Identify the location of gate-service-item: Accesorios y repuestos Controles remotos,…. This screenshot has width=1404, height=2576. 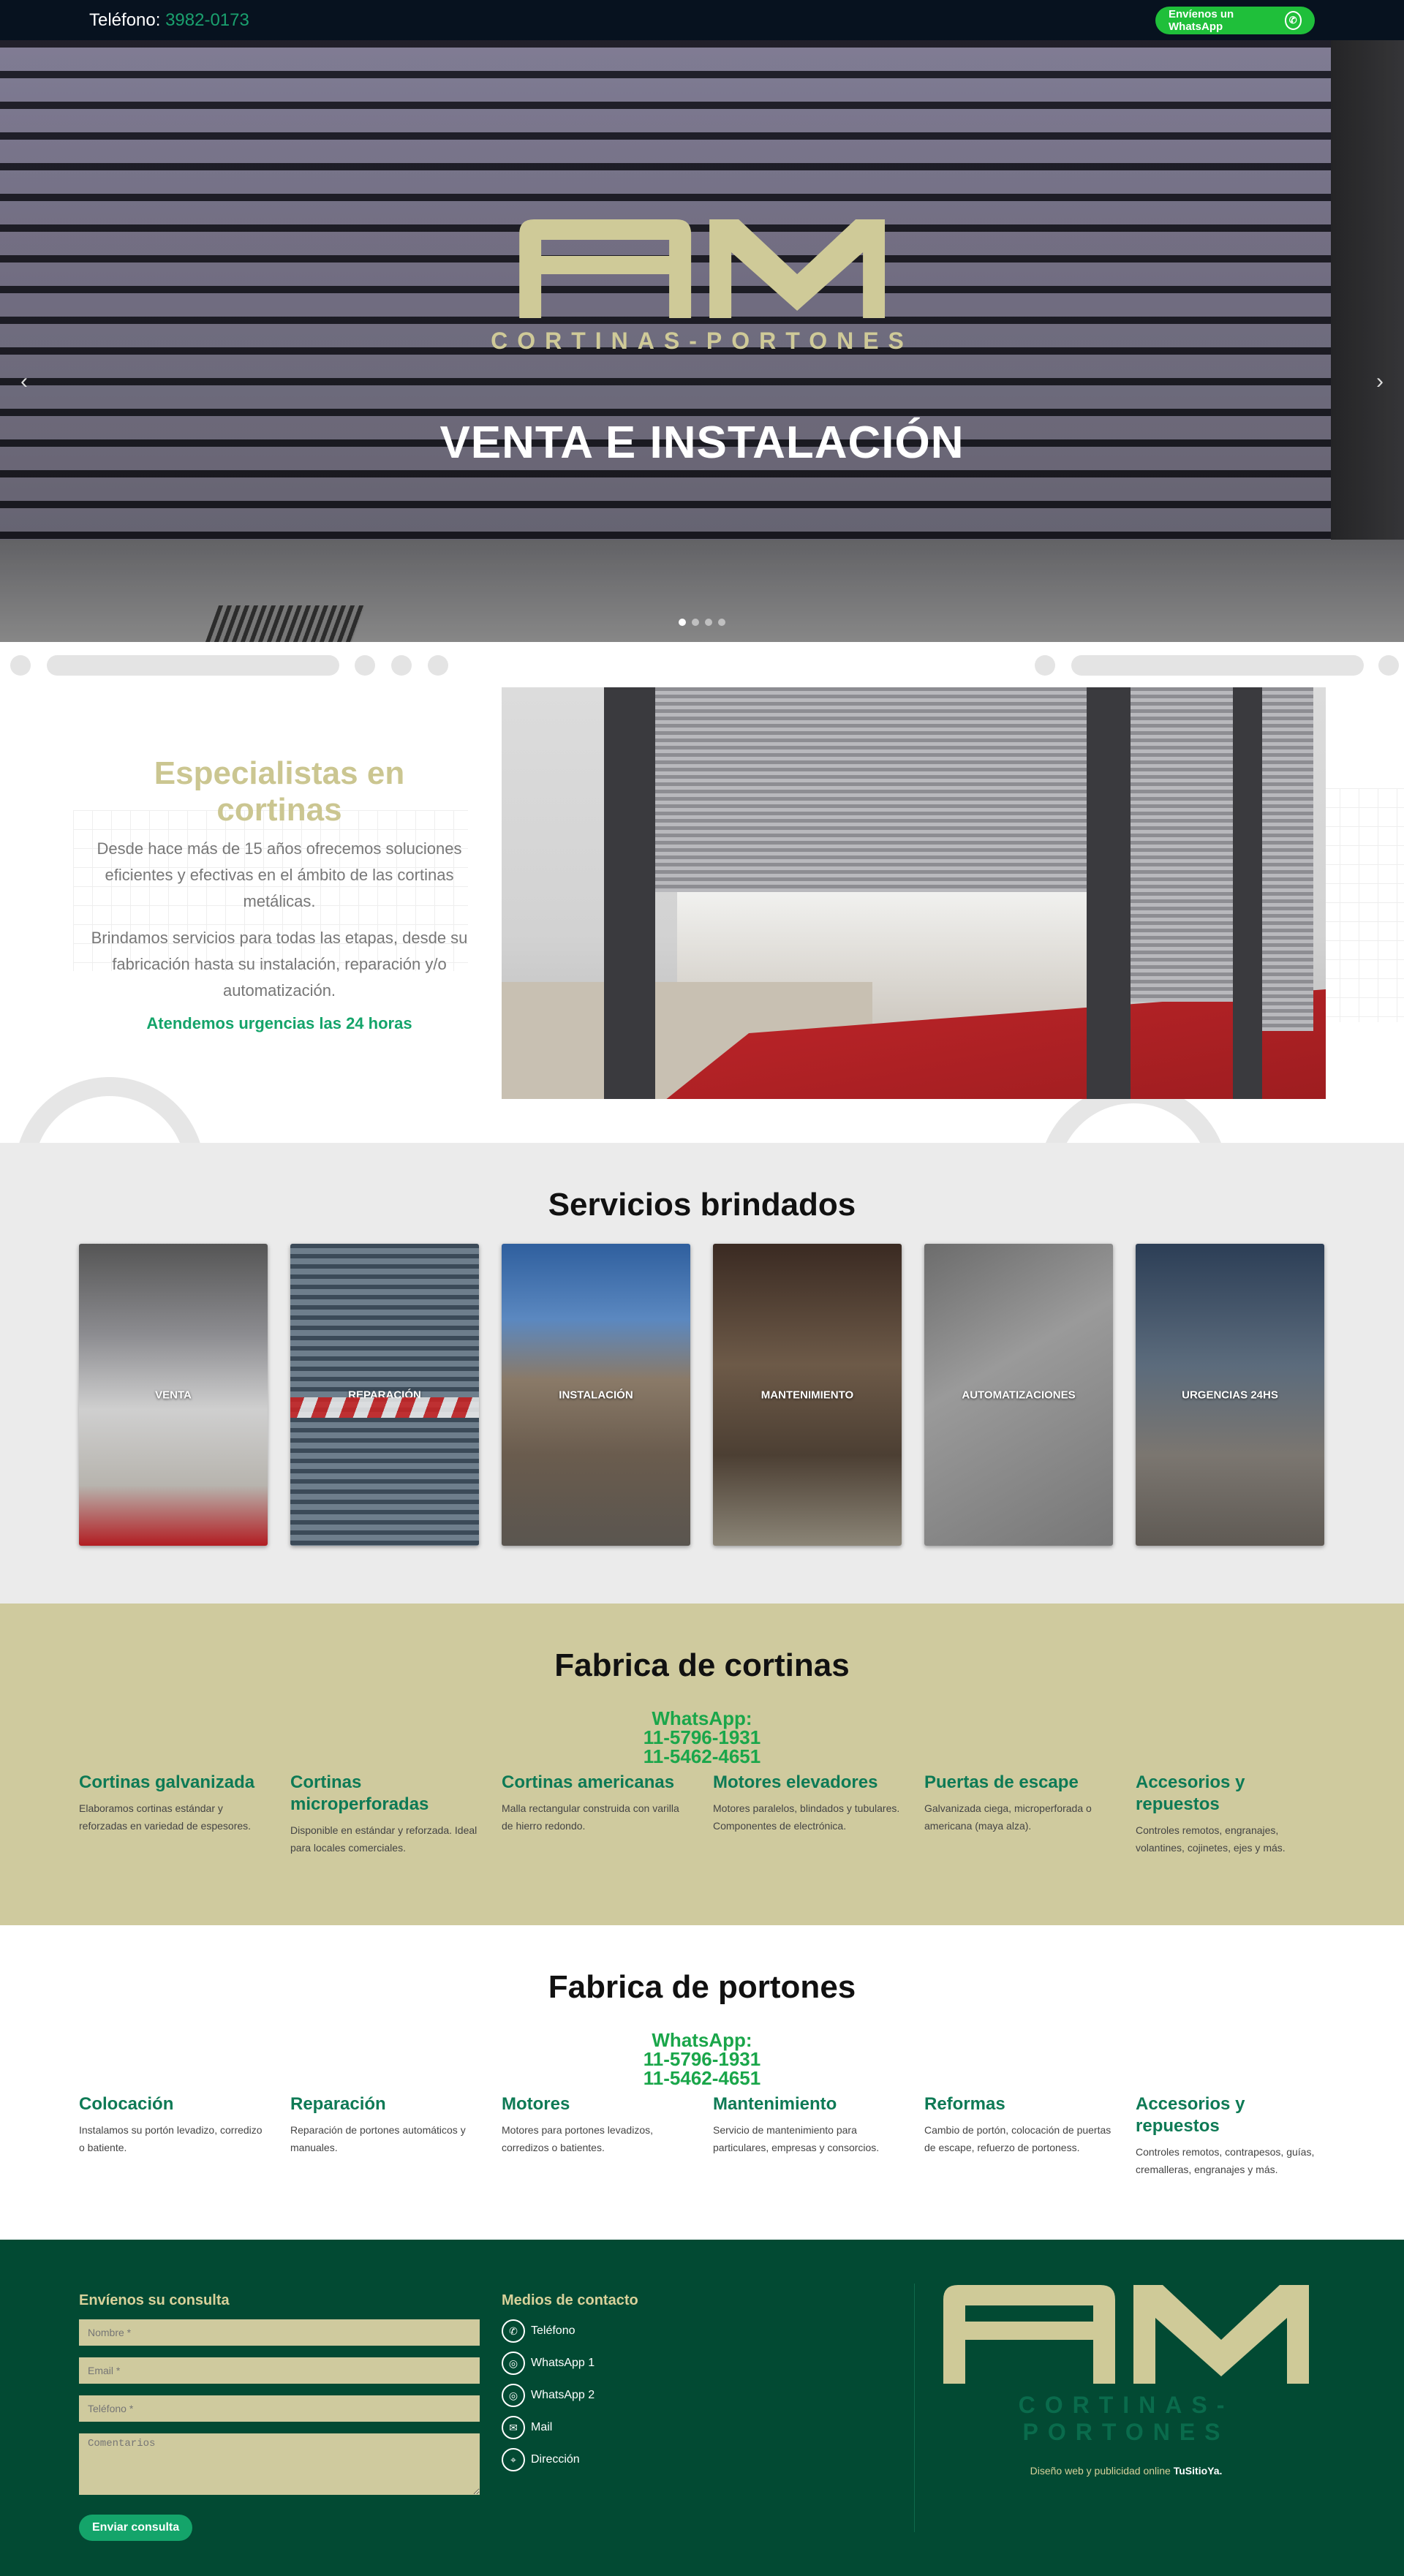
(1230, 2135).